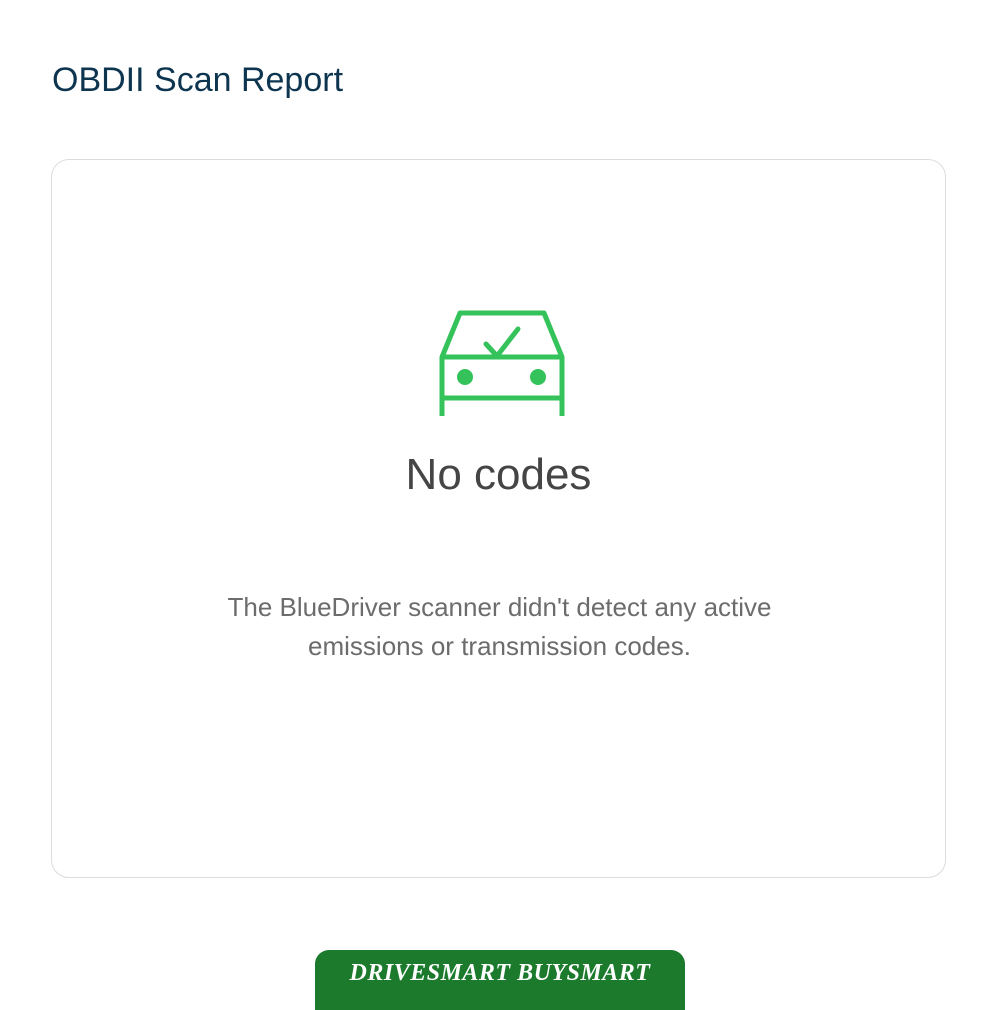 The width and height of the screenshot is (1000, 1010). What do you see at coordinates (502, 342) in the screenshot?
I see `checkmark-icon-stroke` at bounding box center [502, 342].